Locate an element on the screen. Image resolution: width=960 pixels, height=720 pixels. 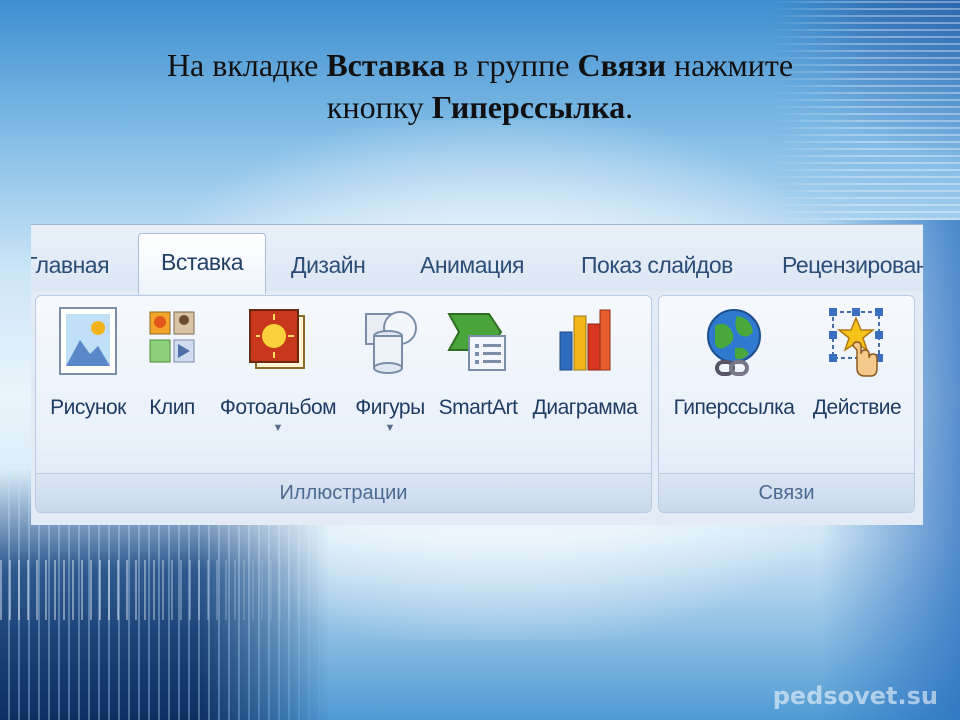
shapes-icon is located at coordinates (391, 342).